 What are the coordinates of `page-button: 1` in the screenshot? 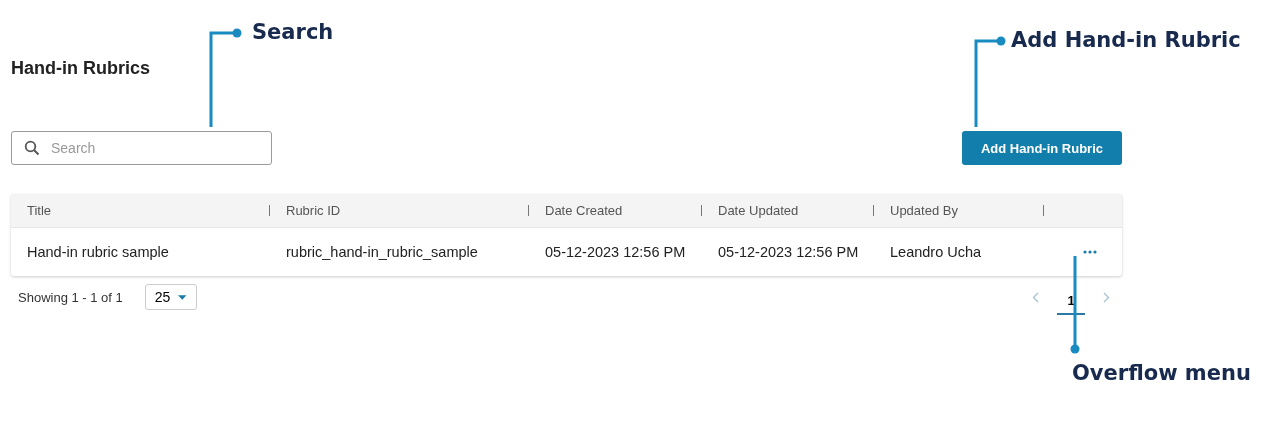 It's located at (1071, 300).